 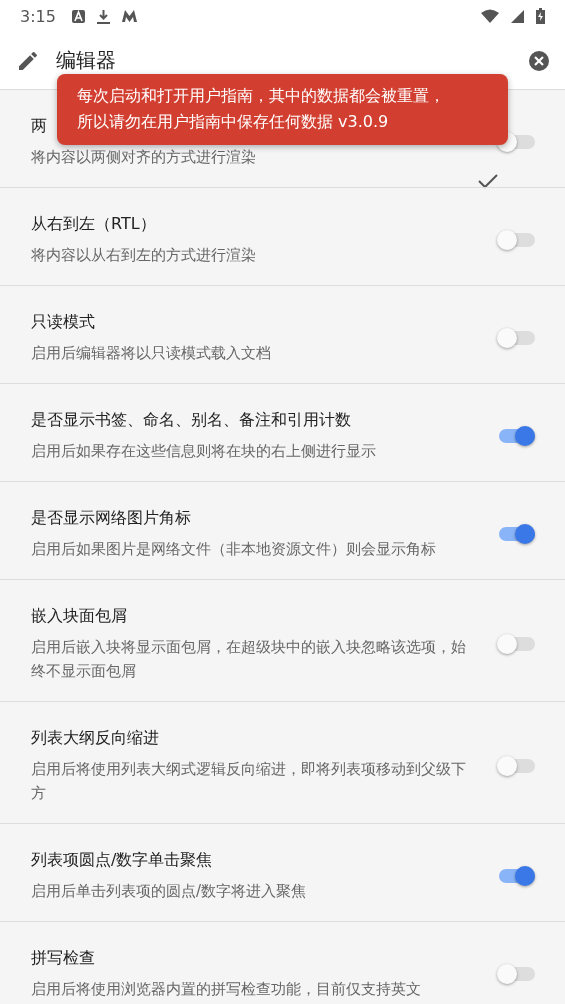 I want to click on setting-description: 将内容以两侧对齐的方式进行渲染, so click(x=144, y=157).